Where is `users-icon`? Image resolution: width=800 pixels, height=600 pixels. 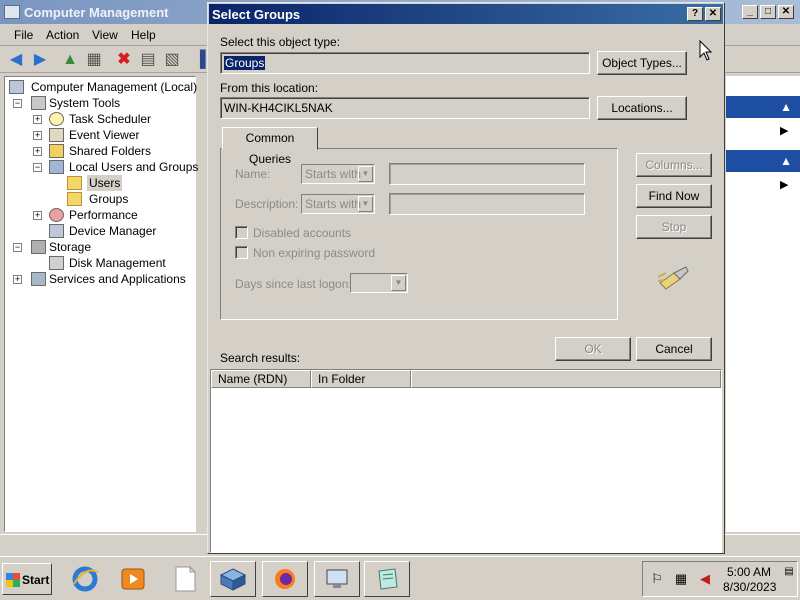 users-icon is located at coordinates (56, 167).